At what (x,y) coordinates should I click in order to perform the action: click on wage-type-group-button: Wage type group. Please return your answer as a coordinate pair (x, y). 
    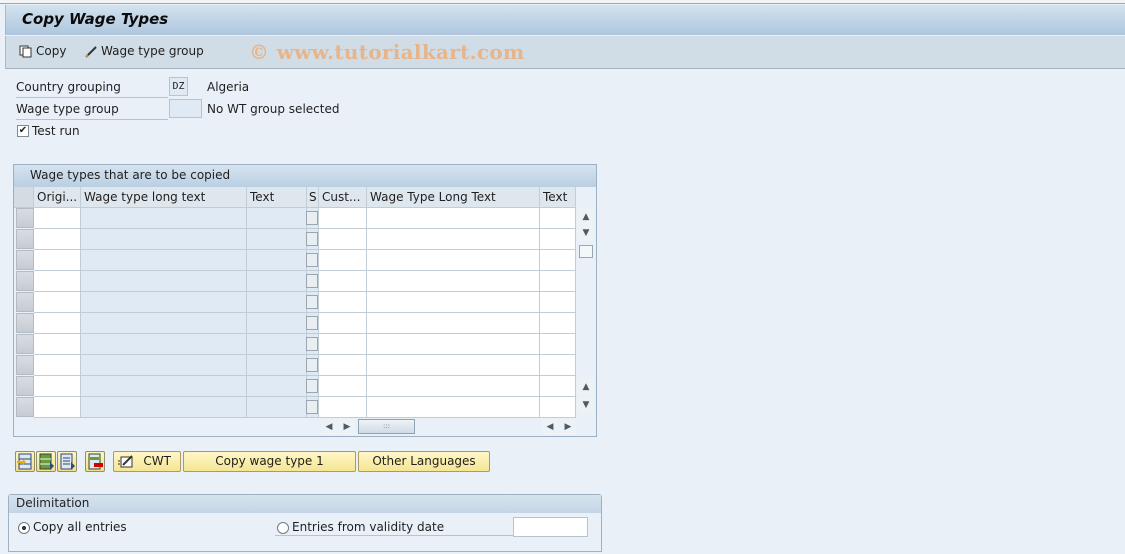
    Looking at the image, I should click on (144, 51).